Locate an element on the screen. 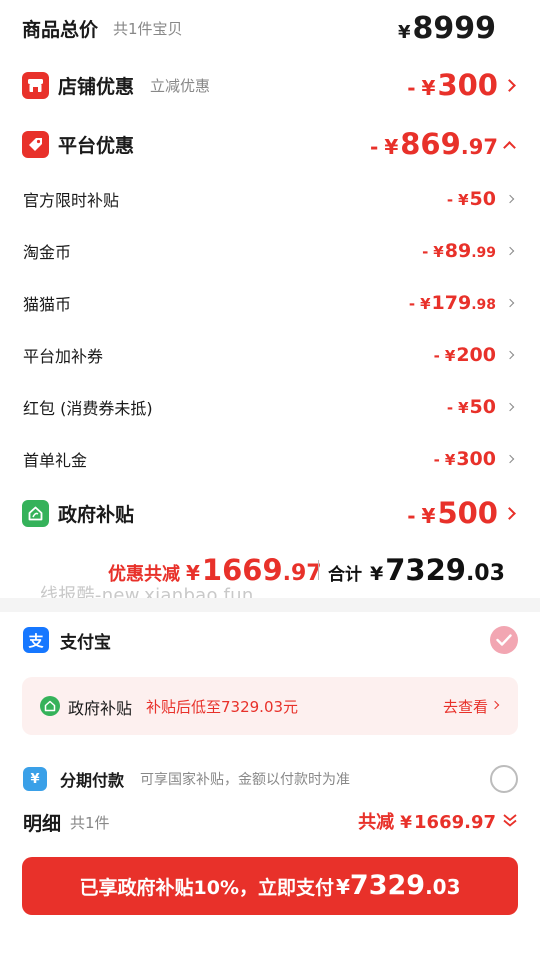  total-title: 商品总价 is located at coordinates (60, 29).